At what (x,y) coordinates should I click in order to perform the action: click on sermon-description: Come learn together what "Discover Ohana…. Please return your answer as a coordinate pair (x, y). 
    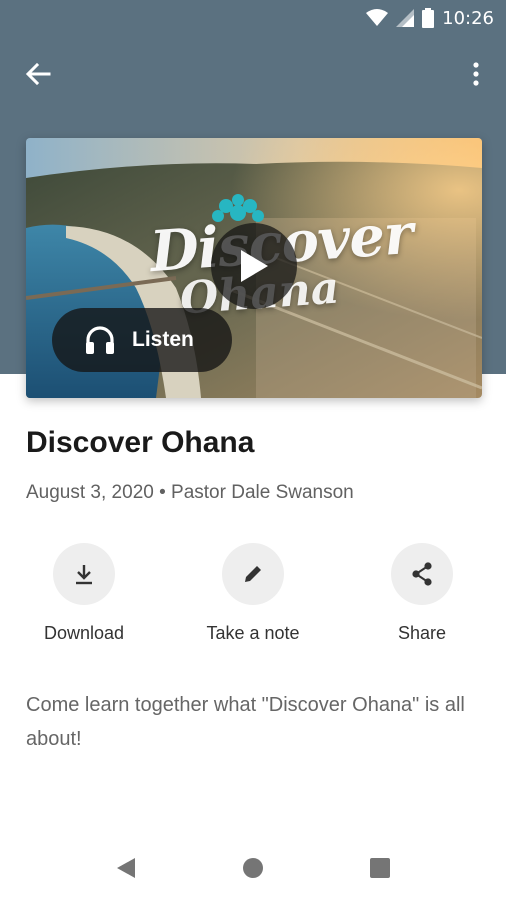
    Looking at the image, I should click on (245, 722).